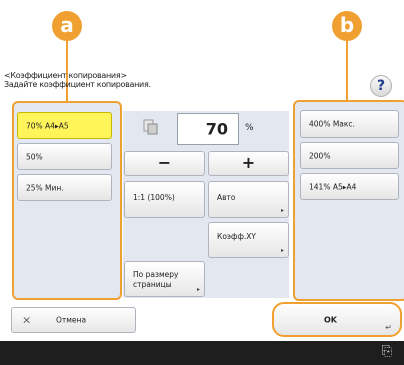  Describe the element at coordinates (388, 327) in the screenshot. I see `enter-icon: ↵` at that location.